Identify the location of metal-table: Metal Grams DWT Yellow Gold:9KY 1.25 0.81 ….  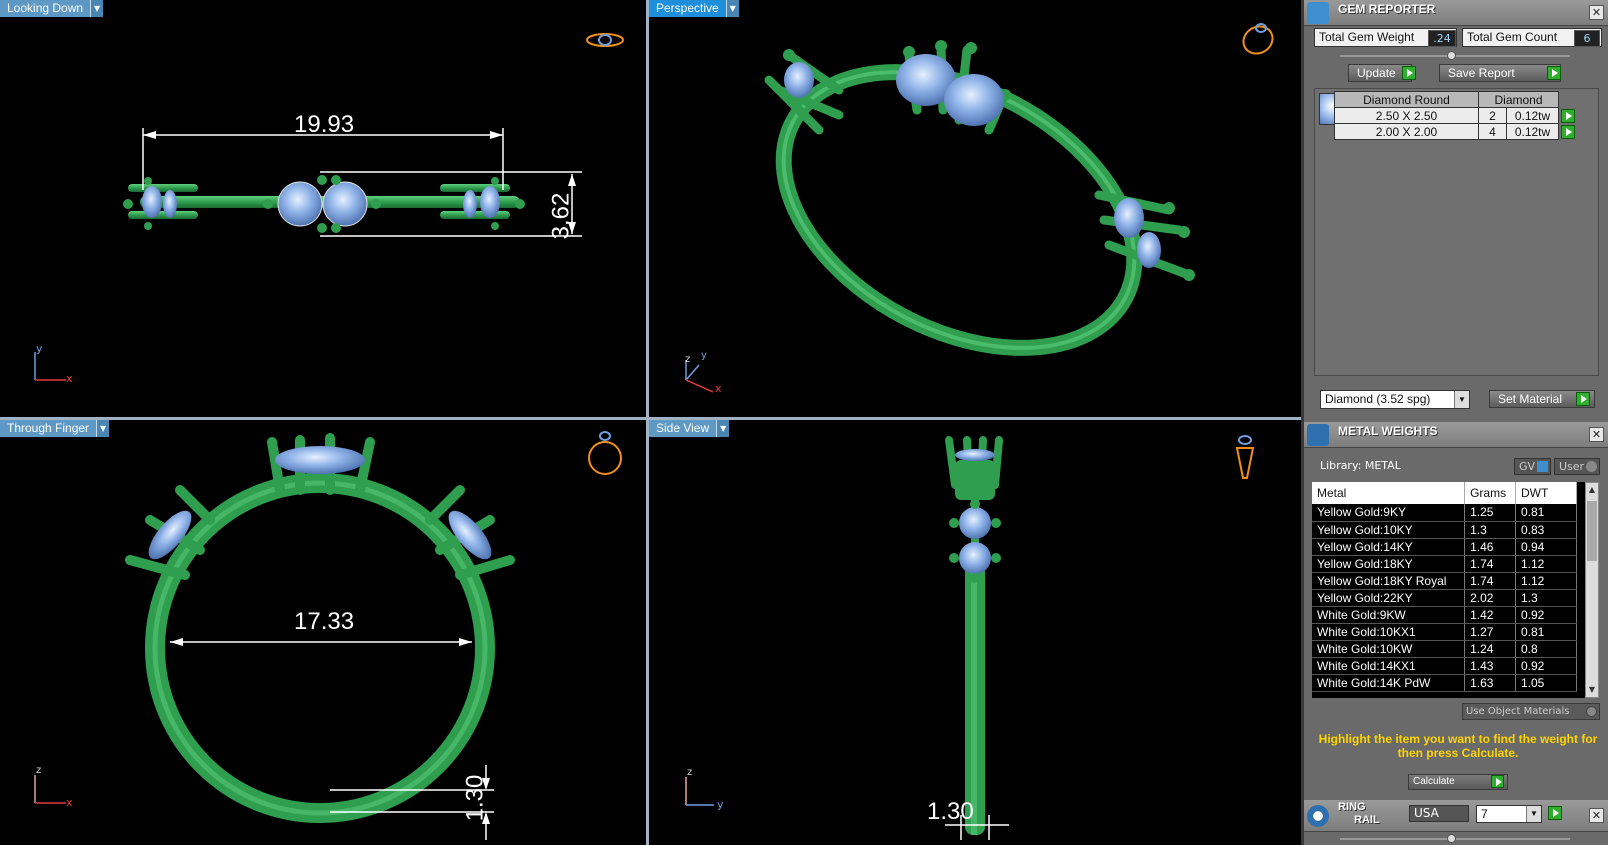
(1445, 587).